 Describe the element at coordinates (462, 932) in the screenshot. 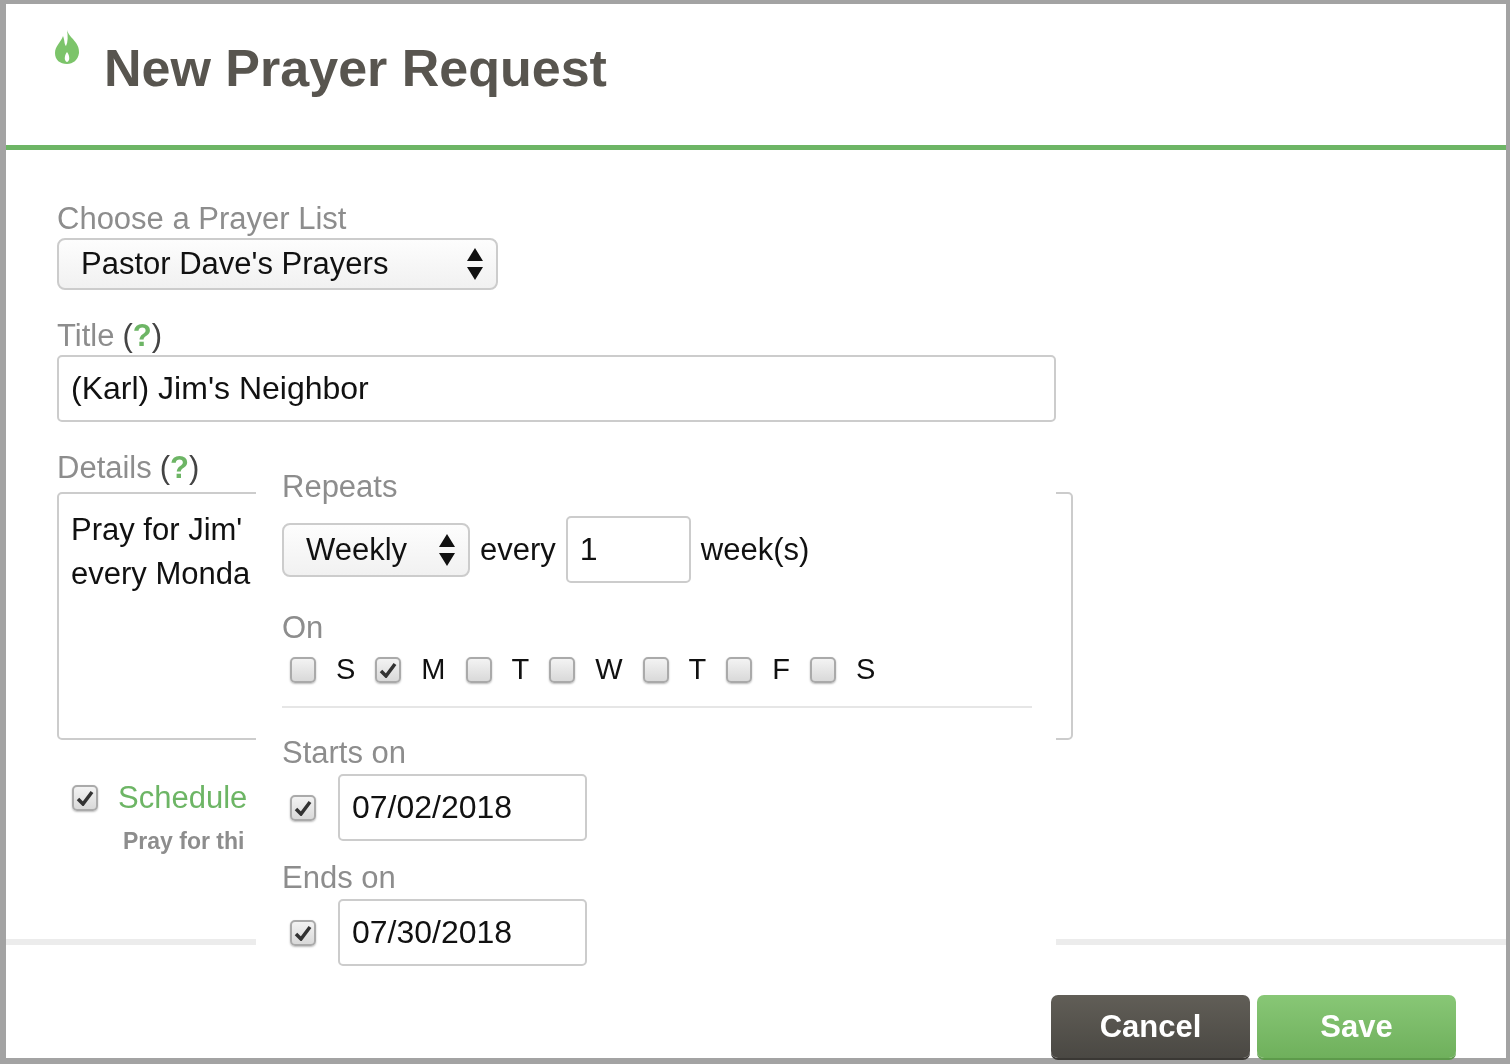

I see `date-field: 07/30/2018` at that location.